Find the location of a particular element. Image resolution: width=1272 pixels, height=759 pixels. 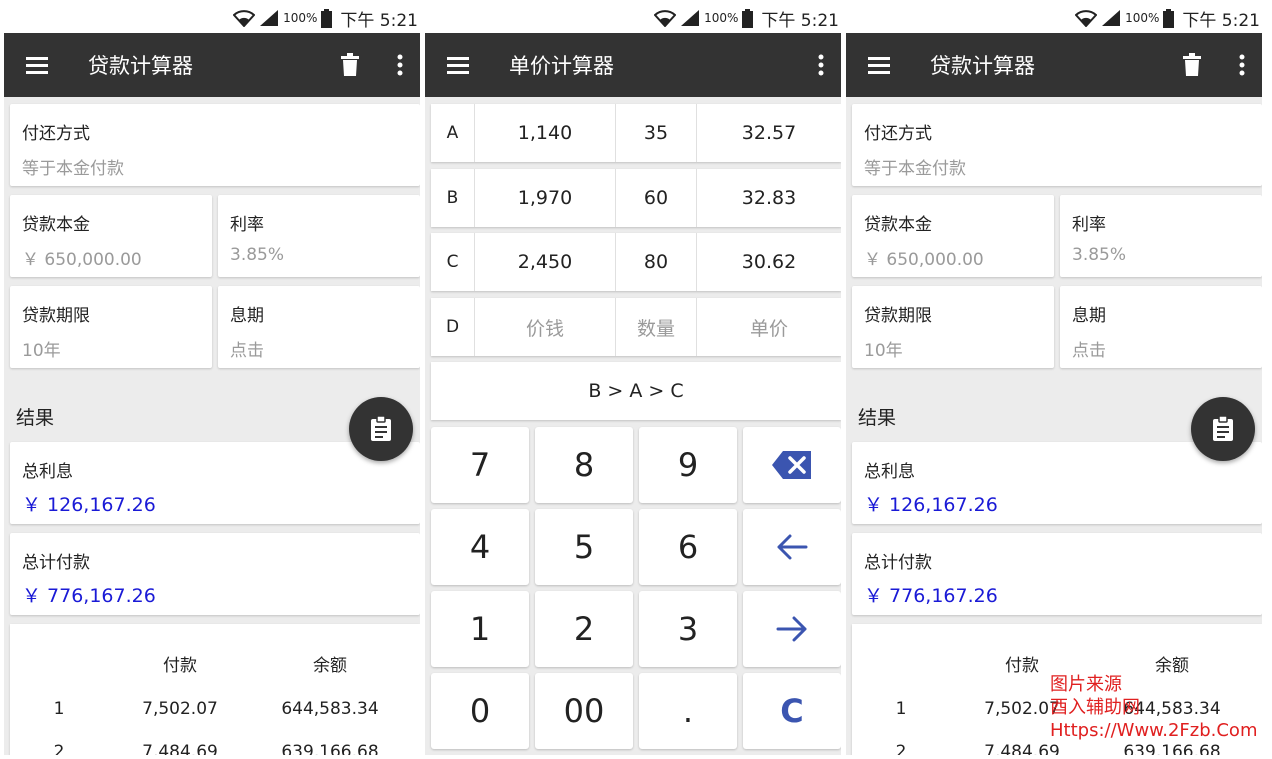

total-interest-card: 总利息 ￥ 126,167.26 is located at coordinates (215, 483).